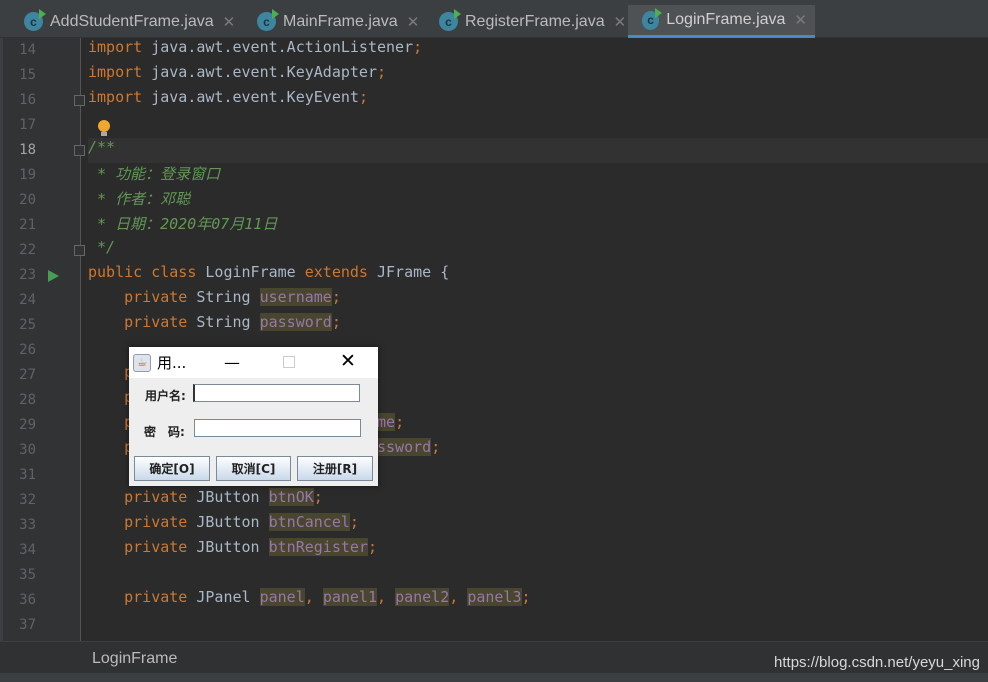 The image size is (988, 682). I want to click on line-number: 32, so click(27, 500).